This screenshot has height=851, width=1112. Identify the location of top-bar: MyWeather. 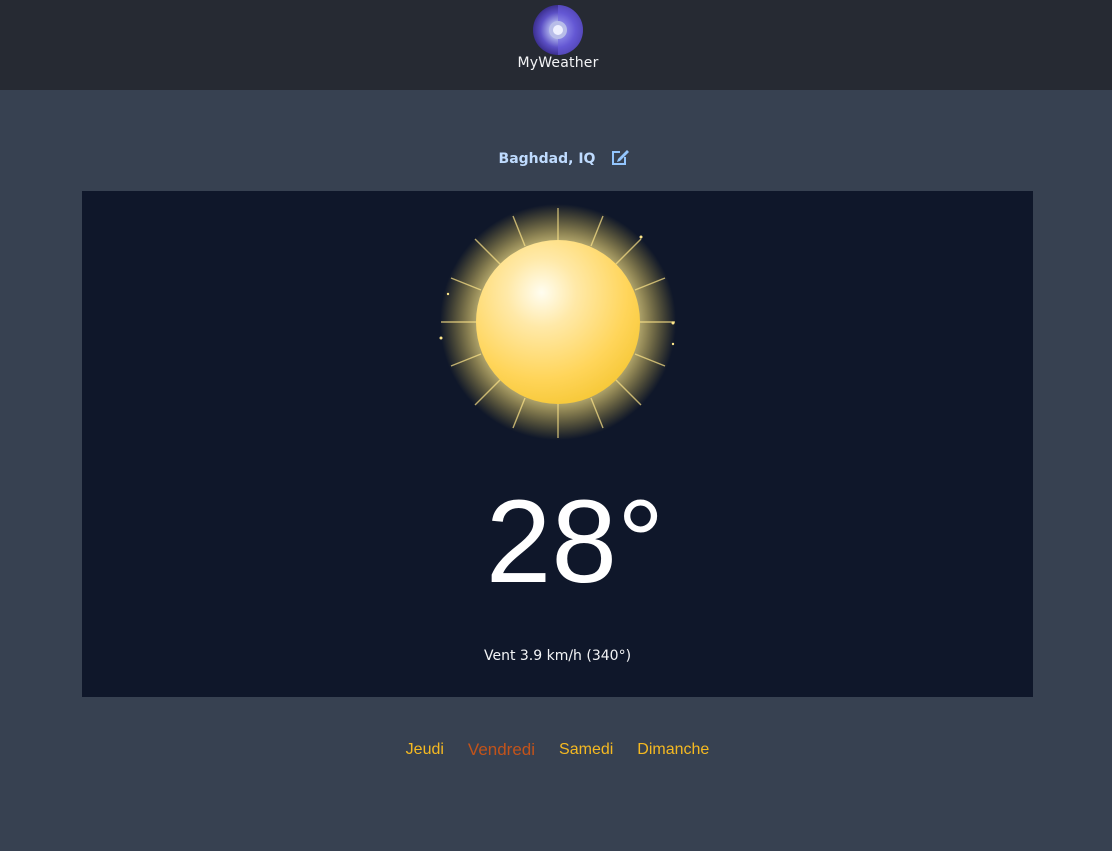
(556, 45).